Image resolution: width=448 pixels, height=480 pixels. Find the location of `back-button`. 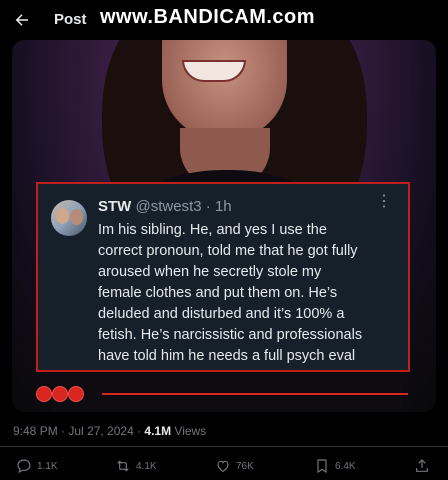

back-button is located at coordinates (22, 20).